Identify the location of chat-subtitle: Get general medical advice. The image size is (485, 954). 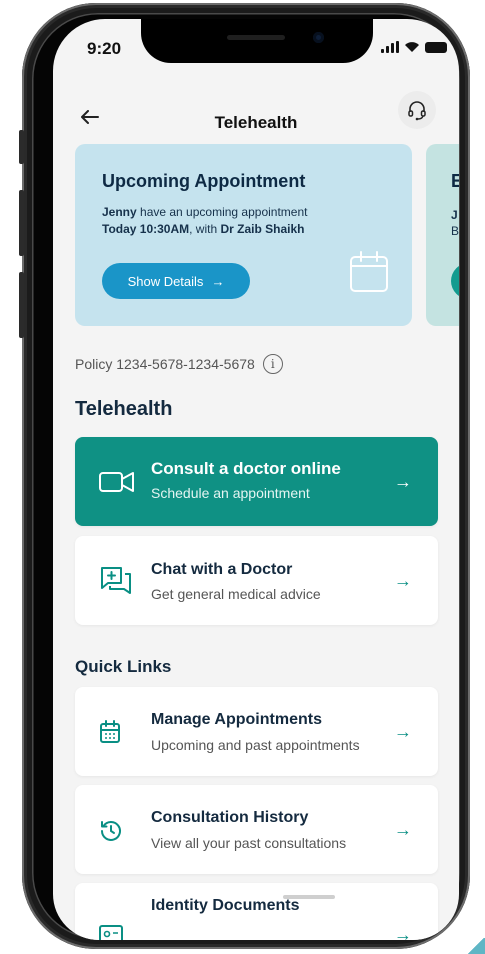
(236, 594).